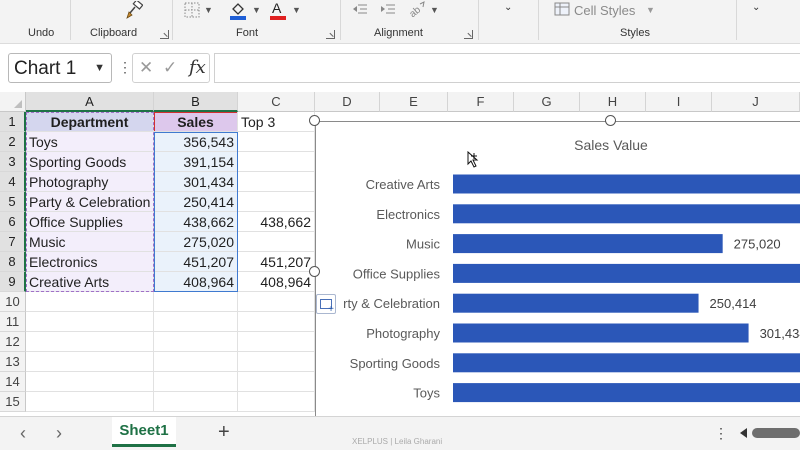 Image resolution: width=800 pixels, height=450 pixels. What do you see at coordinates (90, 182) in the screenshot?
I see `cell-department: Photography` at bounding box center [90, 182].